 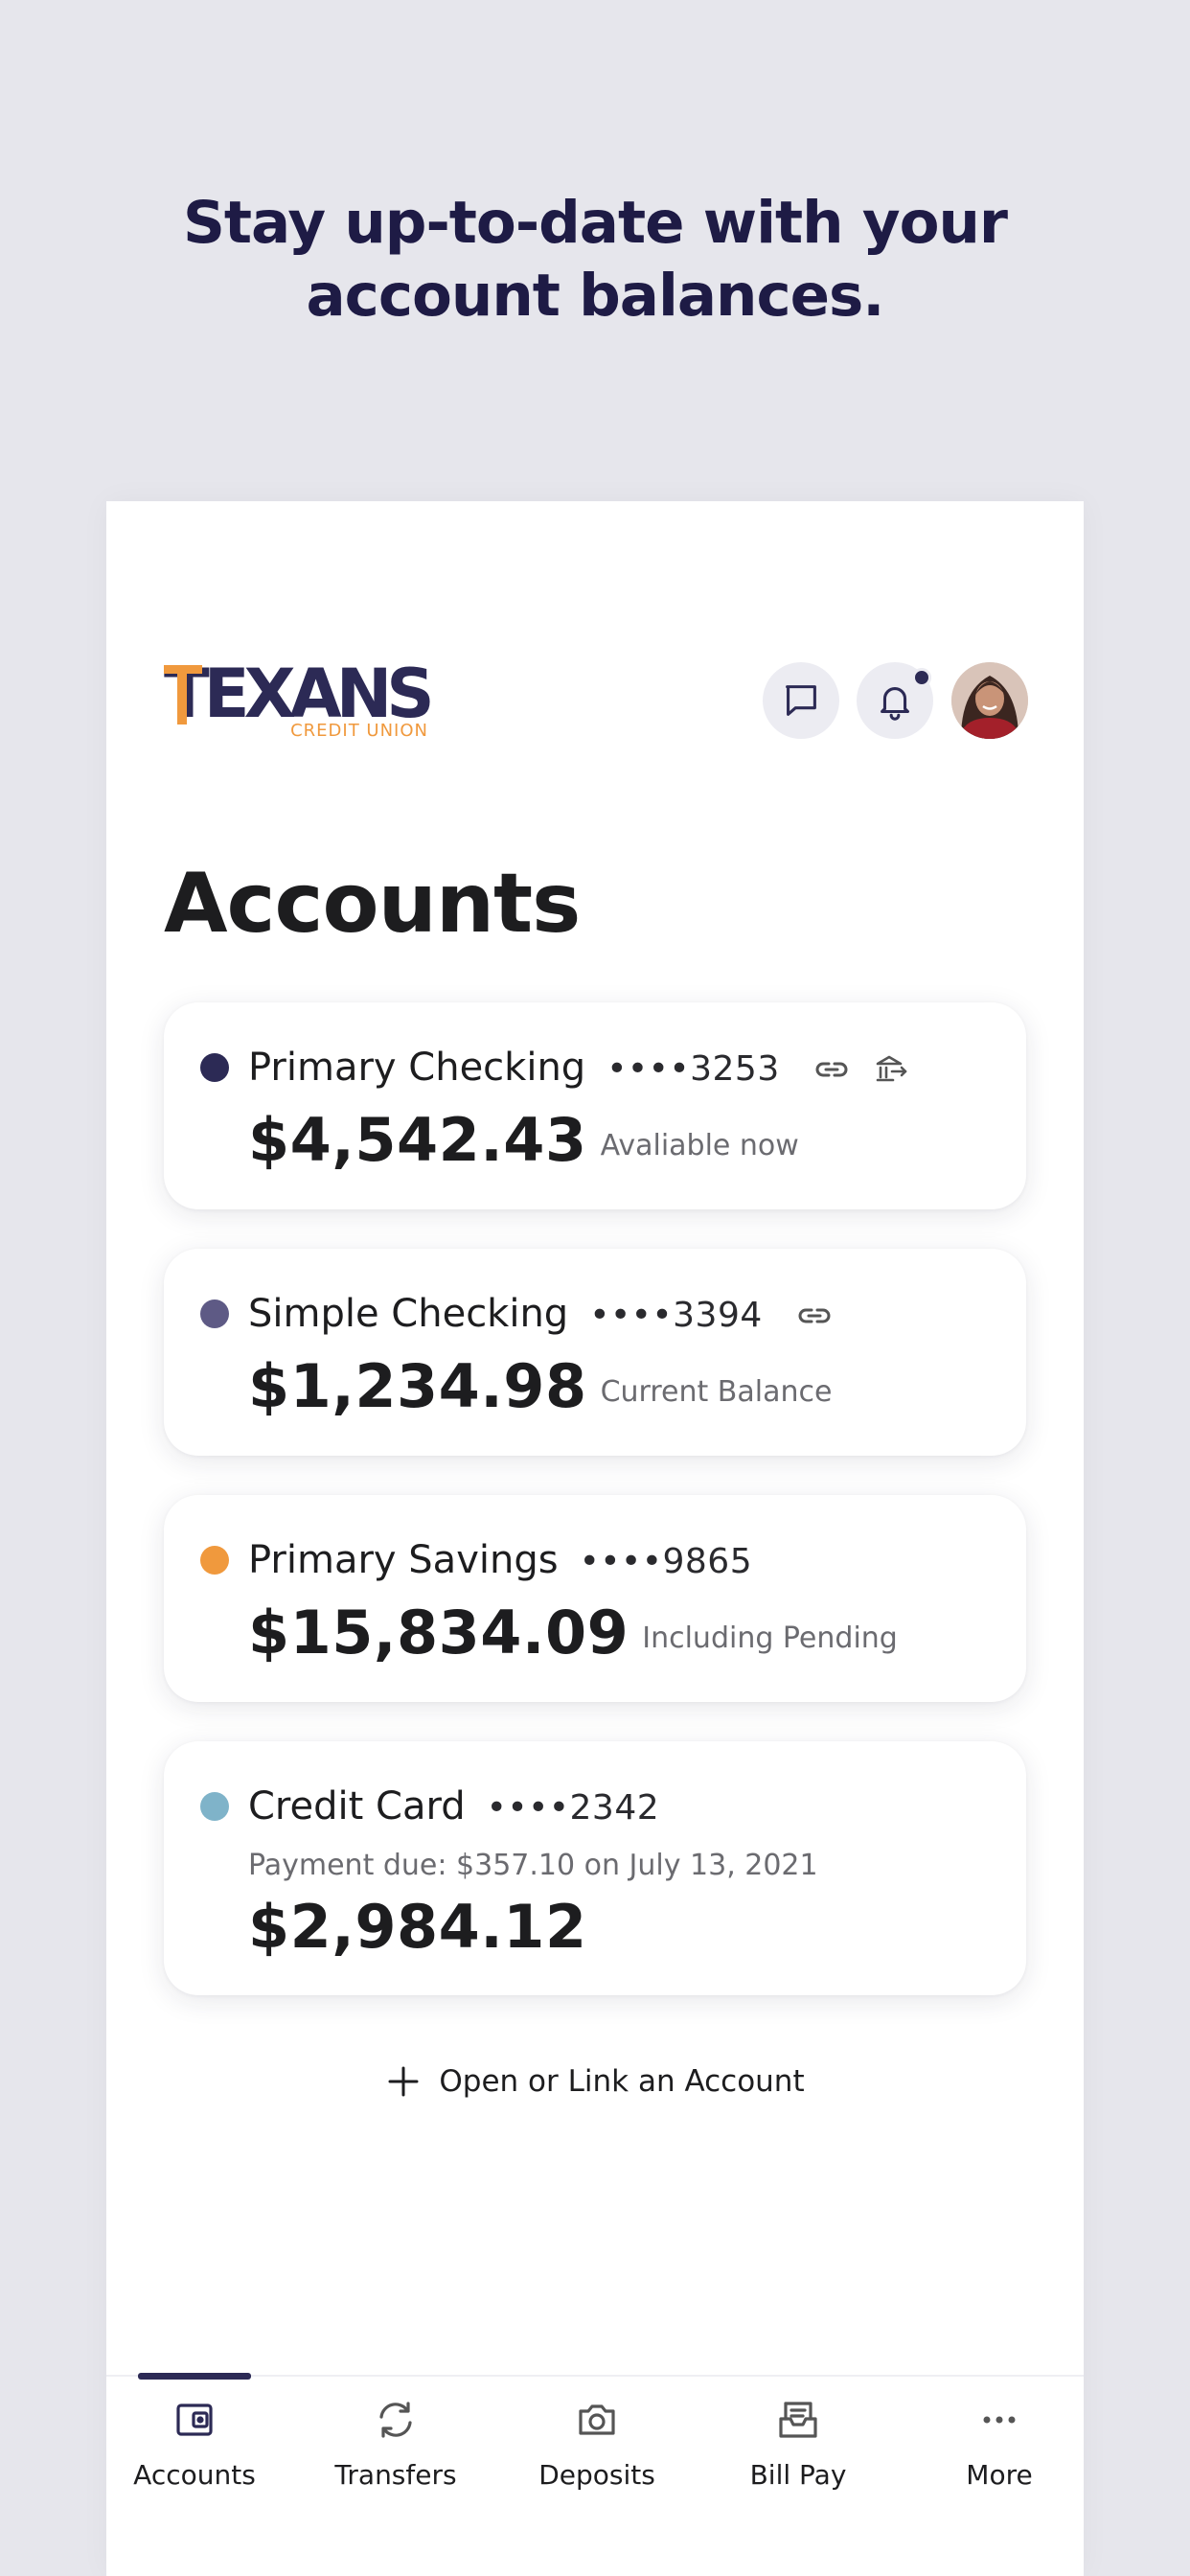 What do you see at coordinates (195, 2475) in the screenshot?
I see `nav-label: Accounts` at bounding box center [195, 2475].